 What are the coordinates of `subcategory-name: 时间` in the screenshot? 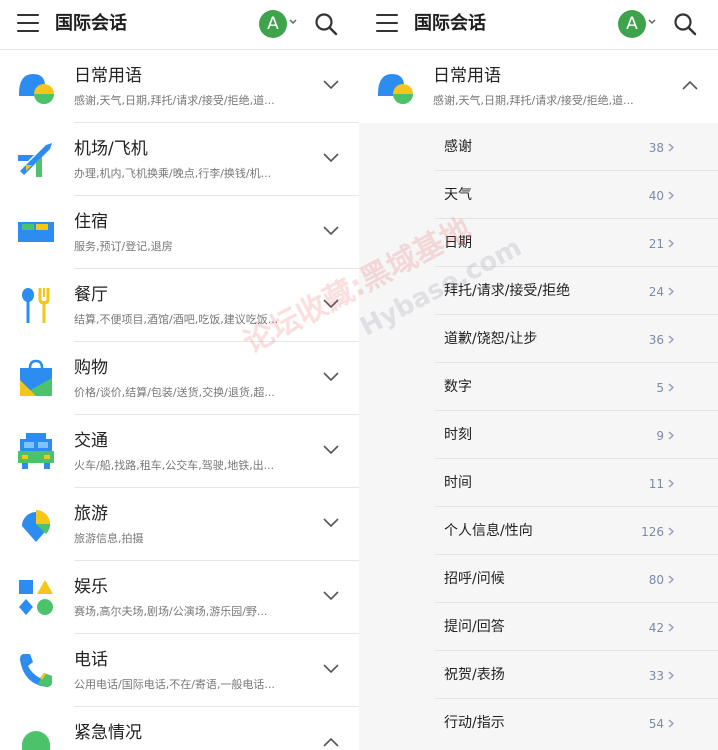 It's located at (458, 483).